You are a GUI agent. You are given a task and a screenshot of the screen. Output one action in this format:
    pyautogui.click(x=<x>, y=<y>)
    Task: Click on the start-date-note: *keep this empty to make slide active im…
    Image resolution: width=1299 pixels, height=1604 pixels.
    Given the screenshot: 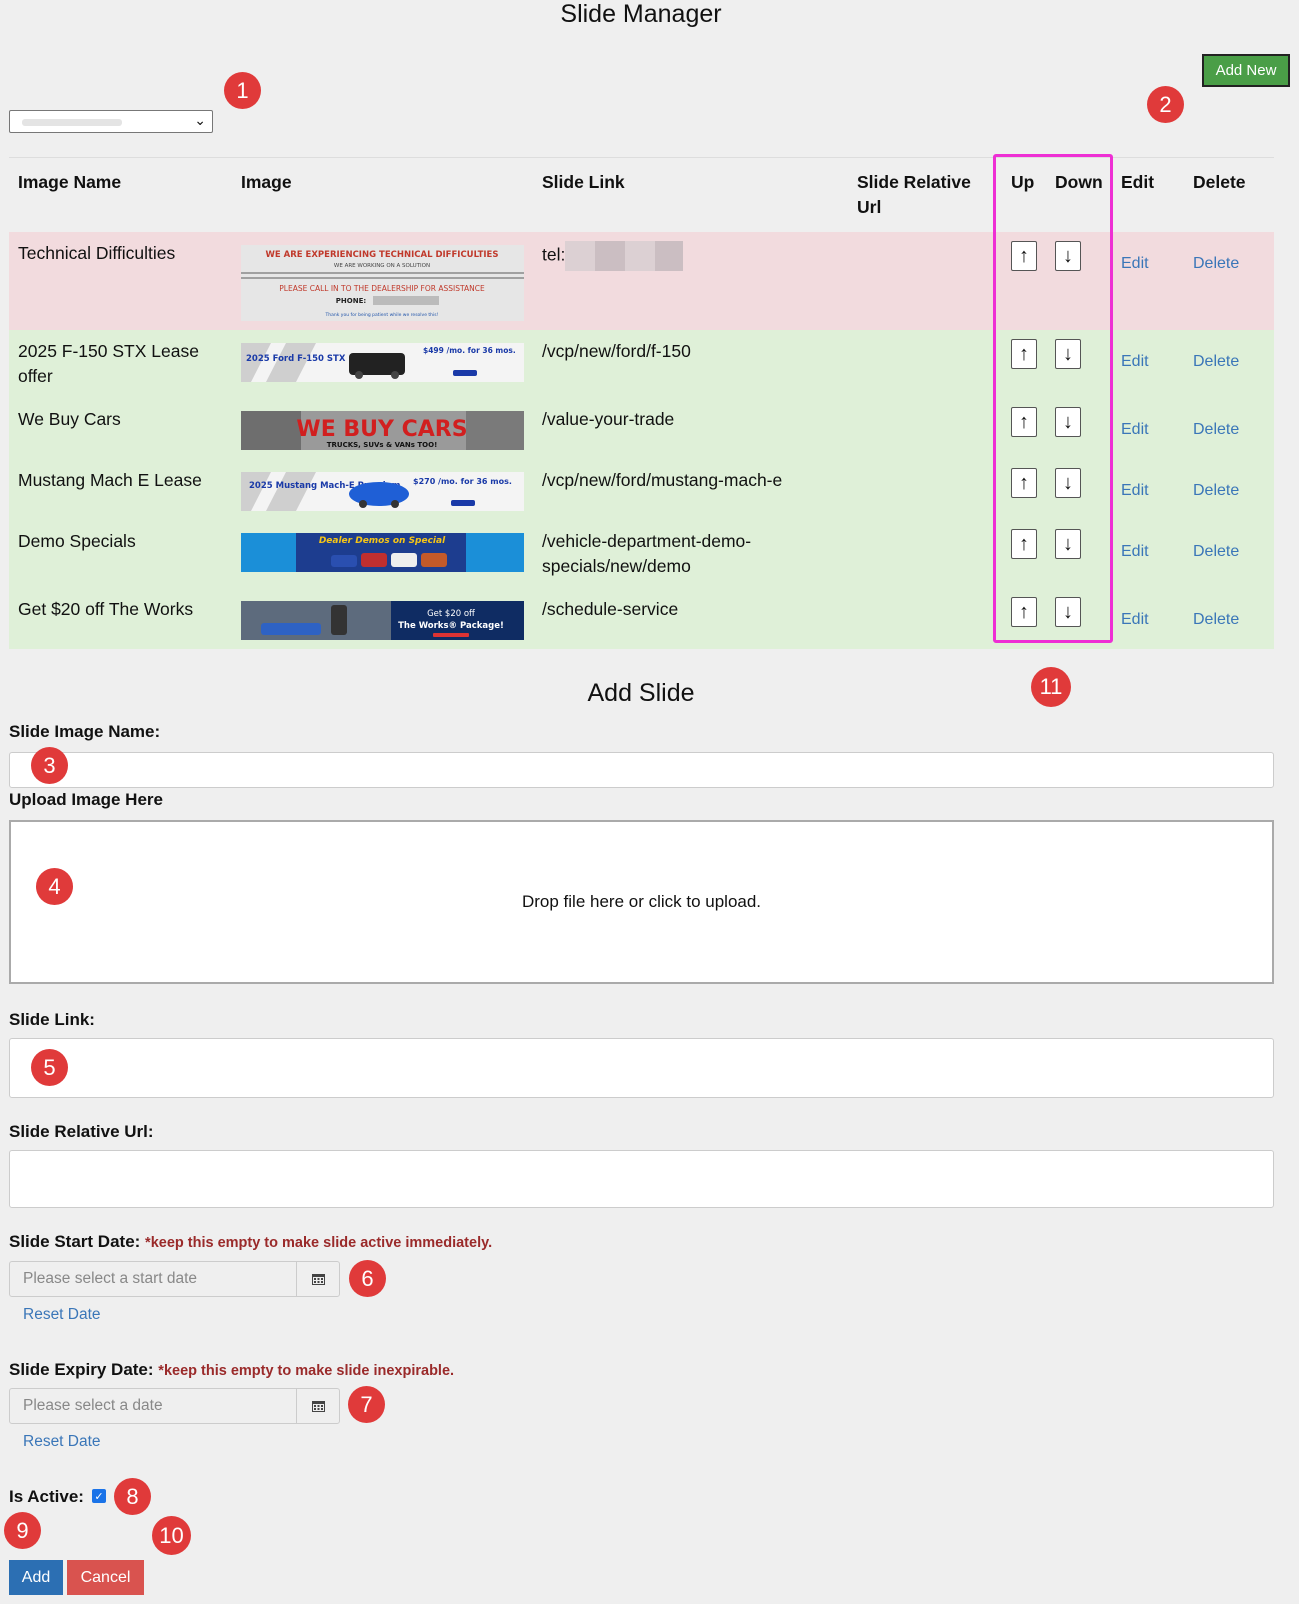 What is the action you would take?
    pyautogui.click(x=319, y=1243)
    